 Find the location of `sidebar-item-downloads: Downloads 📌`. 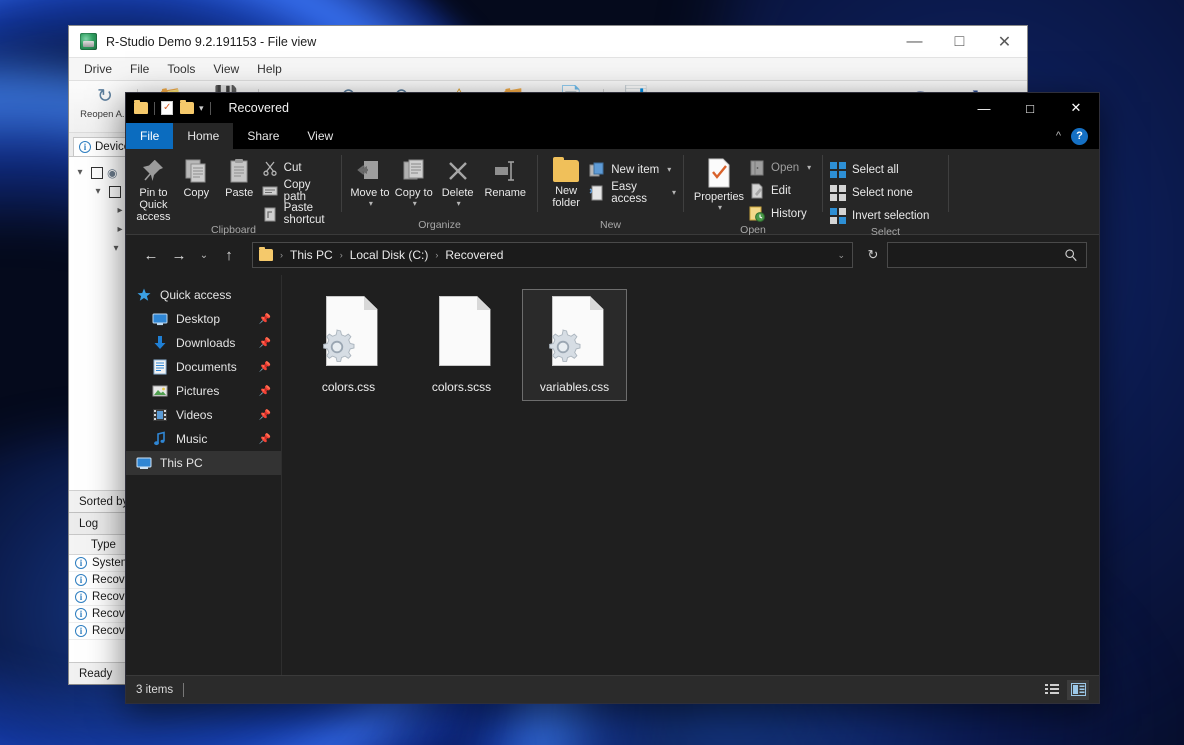

sidebar-item-downloads: Downloads 📌 is located at coordinates (203, 343).